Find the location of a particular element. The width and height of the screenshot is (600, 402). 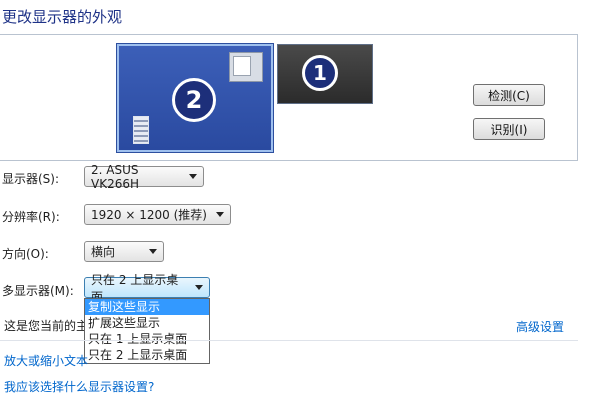

orientation-select: 横向 is located at coordinates (124, 251).